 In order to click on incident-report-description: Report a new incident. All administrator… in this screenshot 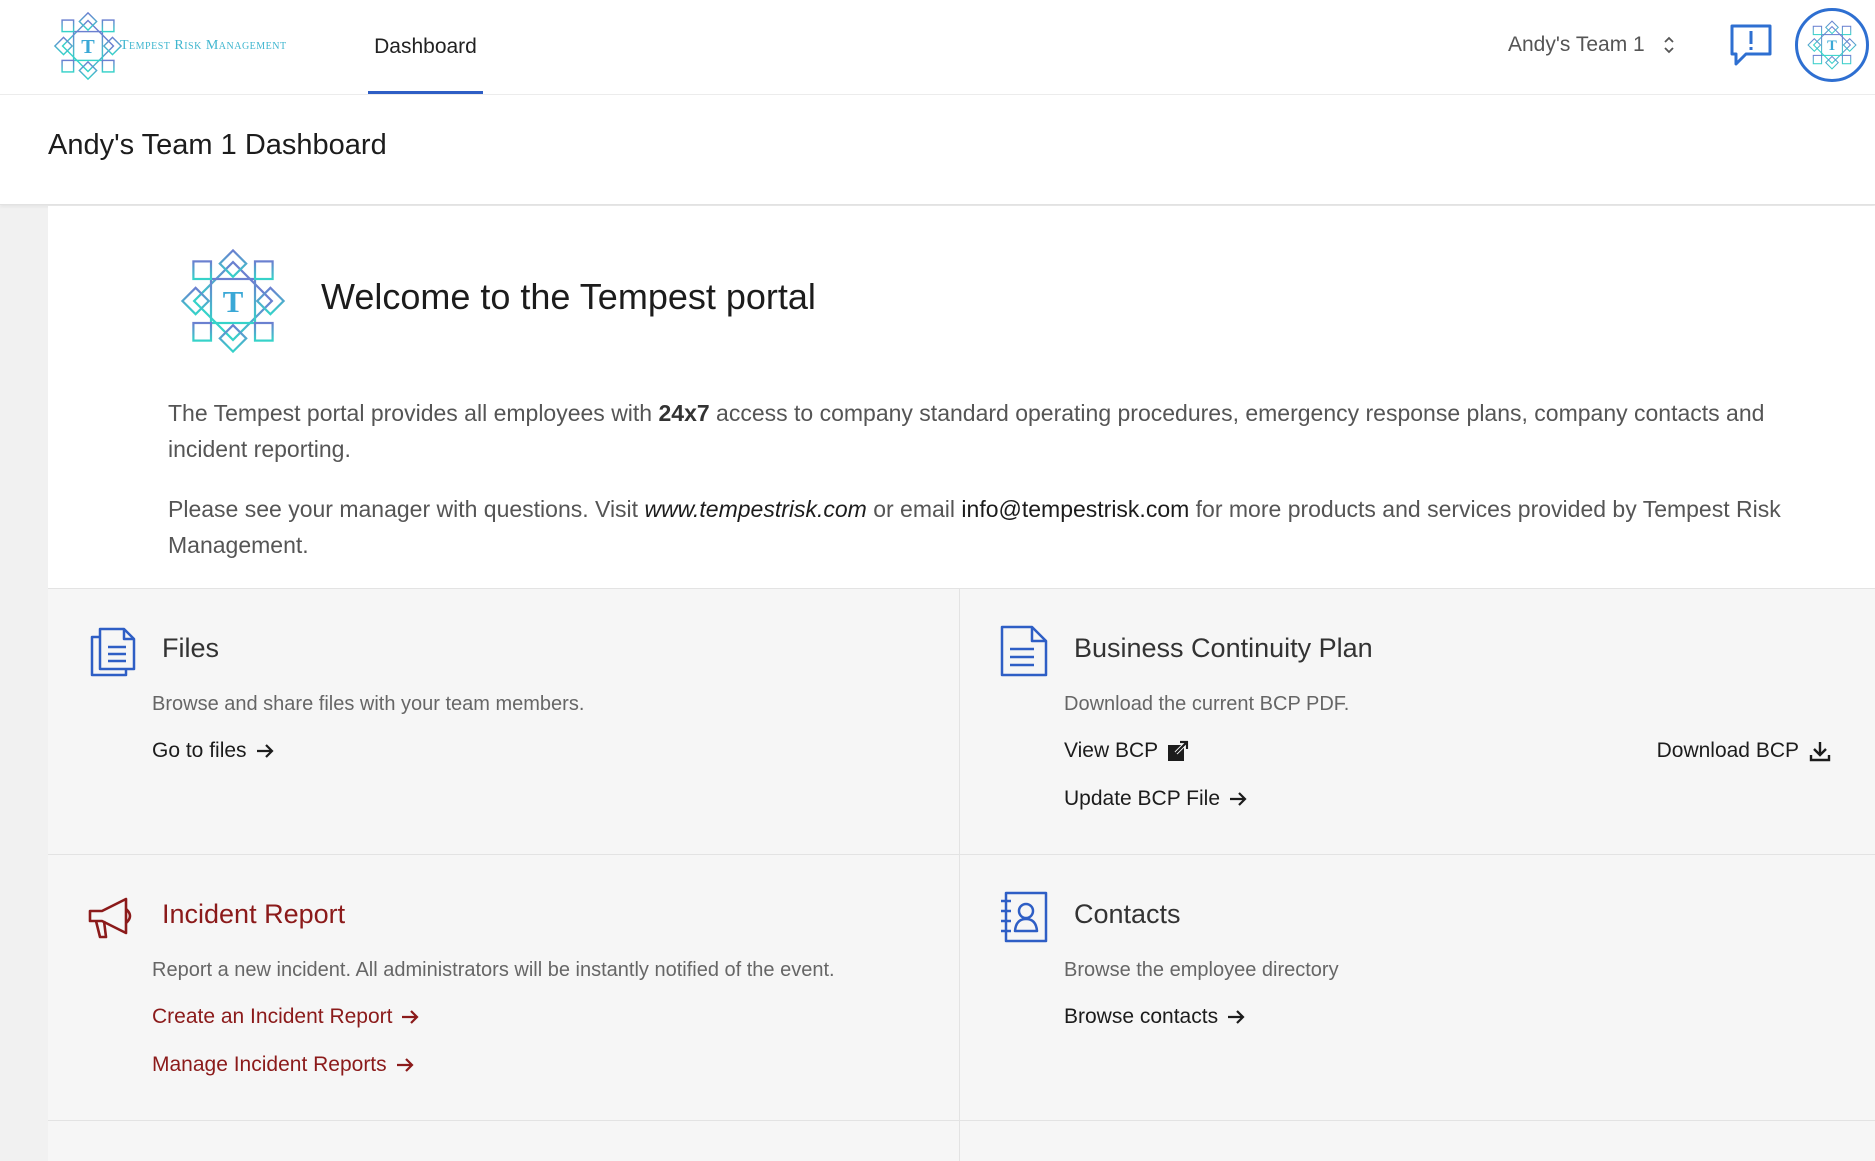, I will do `click(493, 970)`.